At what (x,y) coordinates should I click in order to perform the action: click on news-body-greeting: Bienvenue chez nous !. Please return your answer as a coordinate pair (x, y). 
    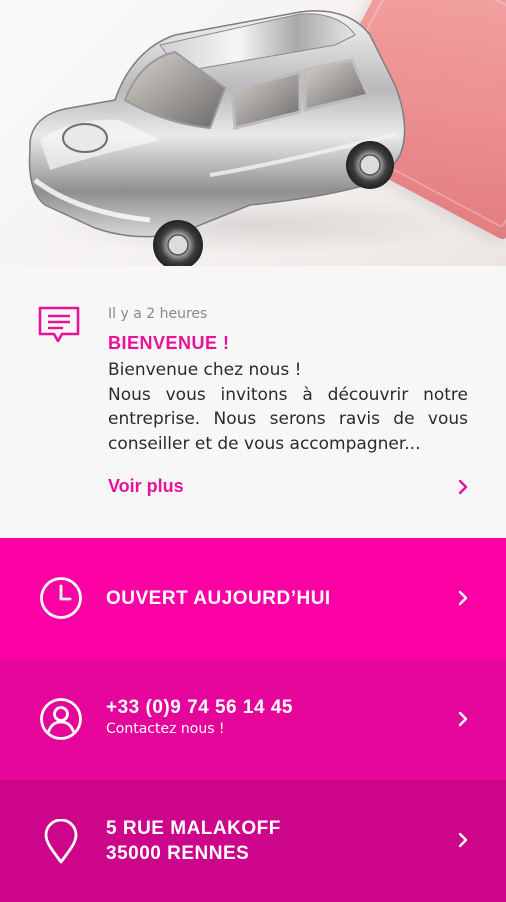
    Looking at the image, I should click on (205, 370).